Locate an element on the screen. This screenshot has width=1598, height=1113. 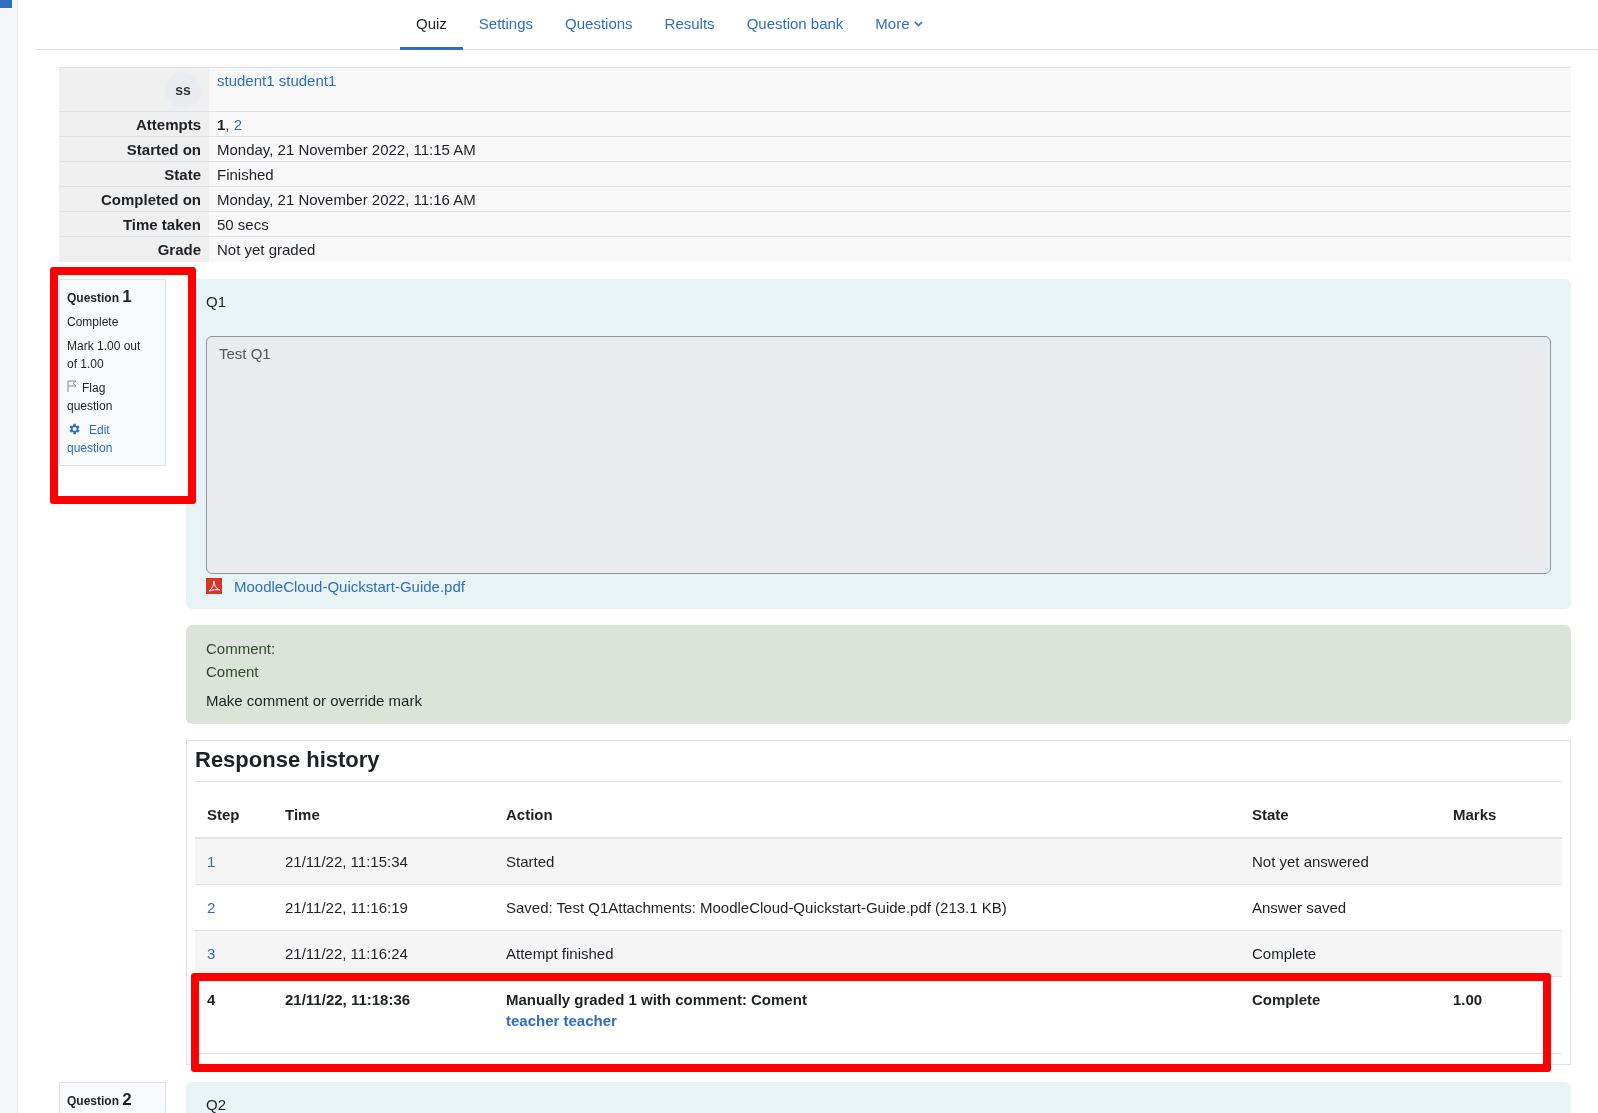
nav-tab: More is located at coordinates (899, 25).